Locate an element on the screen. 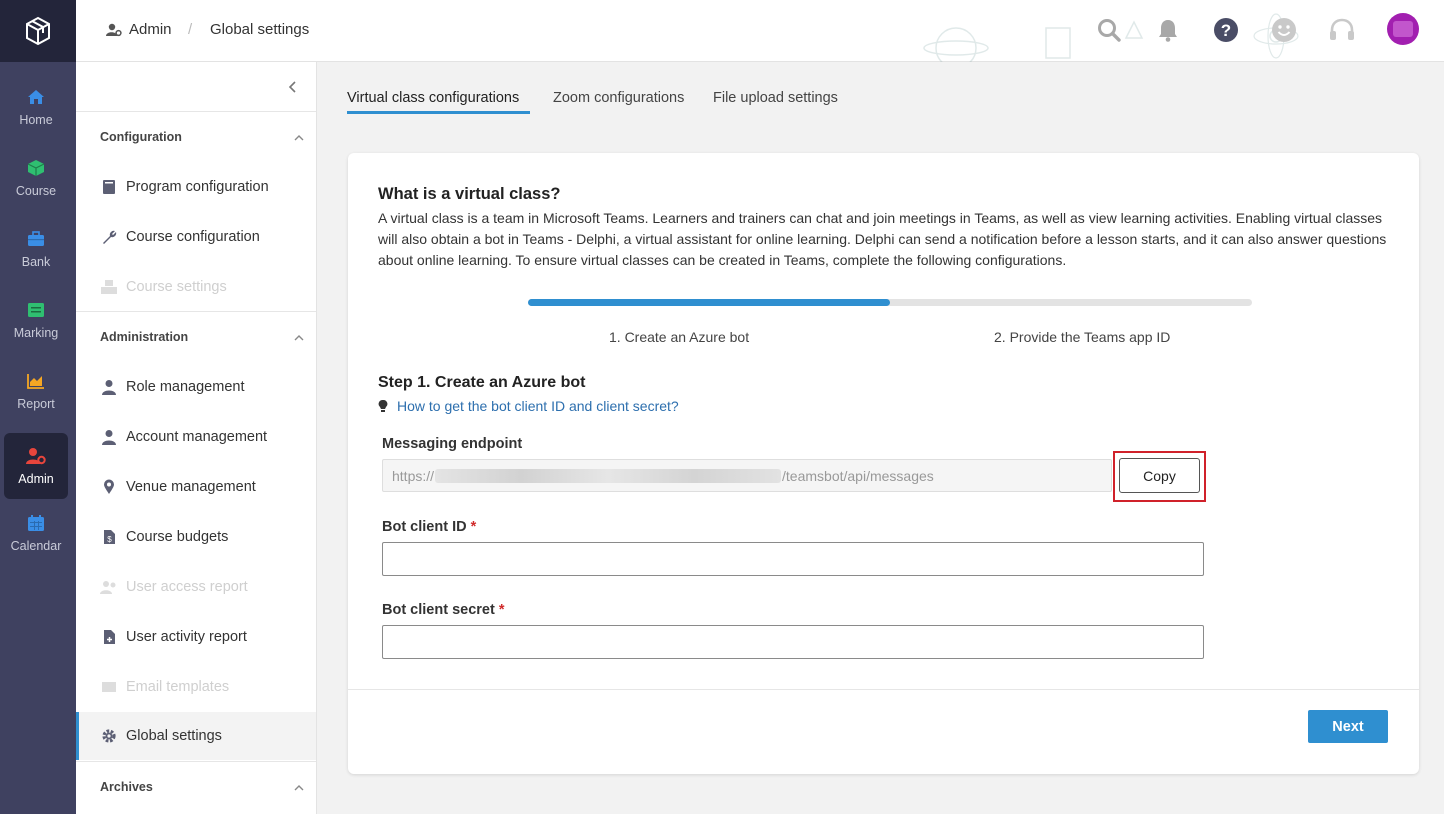  step-progress-fill is located at coordinates (709, 302).